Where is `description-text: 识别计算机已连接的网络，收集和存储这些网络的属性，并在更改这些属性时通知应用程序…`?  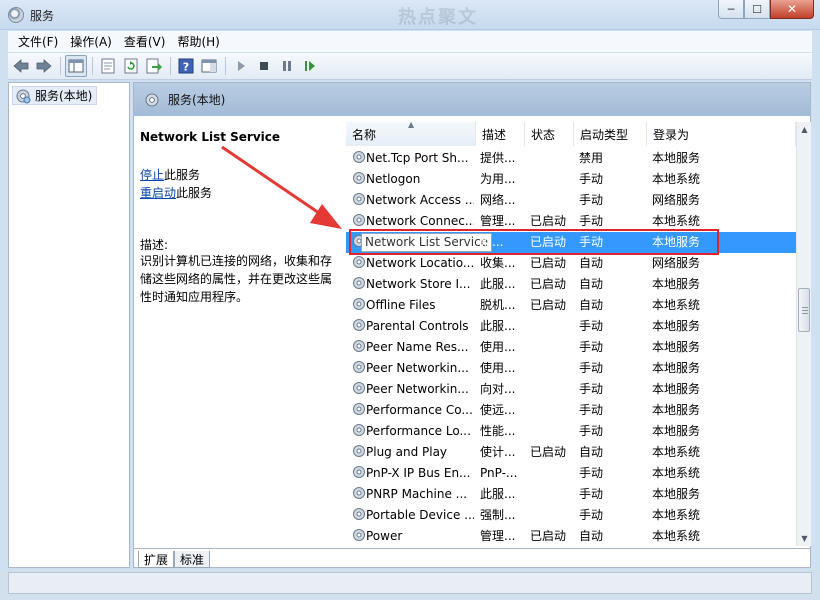 description-text: 识别计算机已连接的网络，收集和存储这些网络的属性，并在更改这些属性时通知应用程序… is located at coordinates (236, 279).